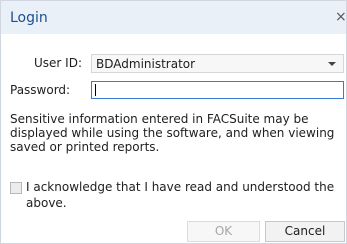  Describe the element at coordinates (223, 231) in the screenshot. I see `ok-button: OK` at that location.